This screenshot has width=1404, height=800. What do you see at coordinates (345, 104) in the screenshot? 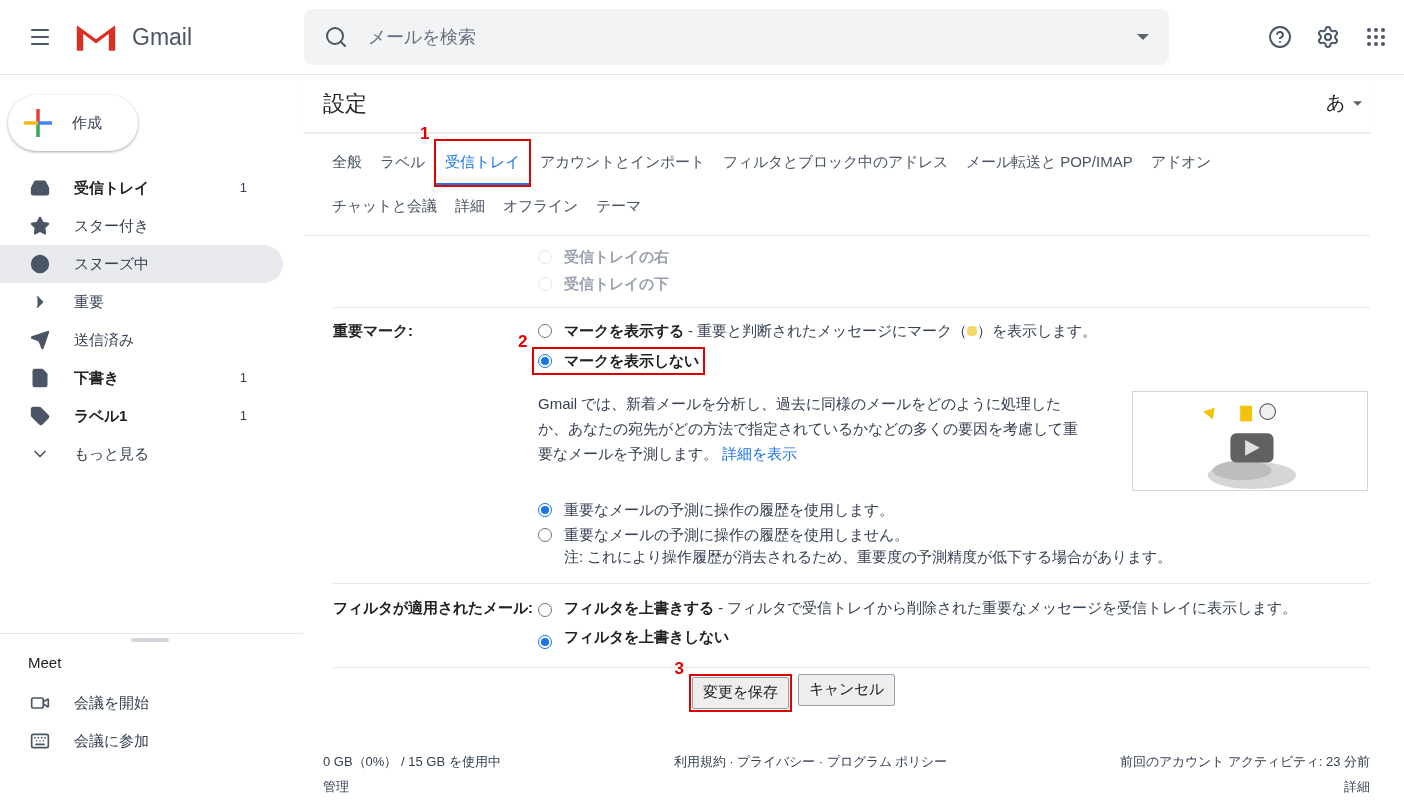
I see `page-title: 設定` at bounding box center [345, 104].